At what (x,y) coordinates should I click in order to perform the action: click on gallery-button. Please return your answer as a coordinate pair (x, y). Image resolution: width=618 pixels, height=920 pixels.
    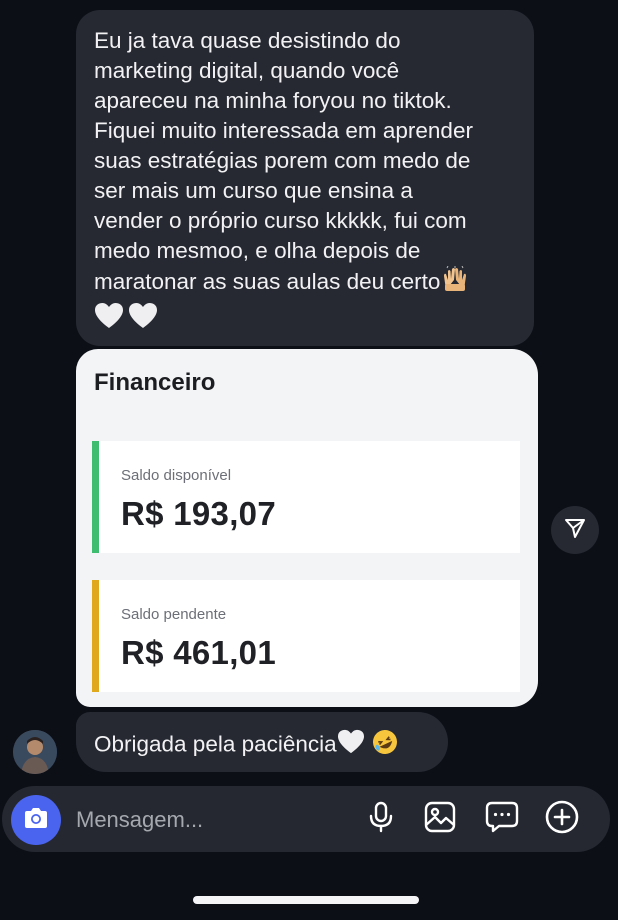
    Looking at the image, I should click on (440, 819).